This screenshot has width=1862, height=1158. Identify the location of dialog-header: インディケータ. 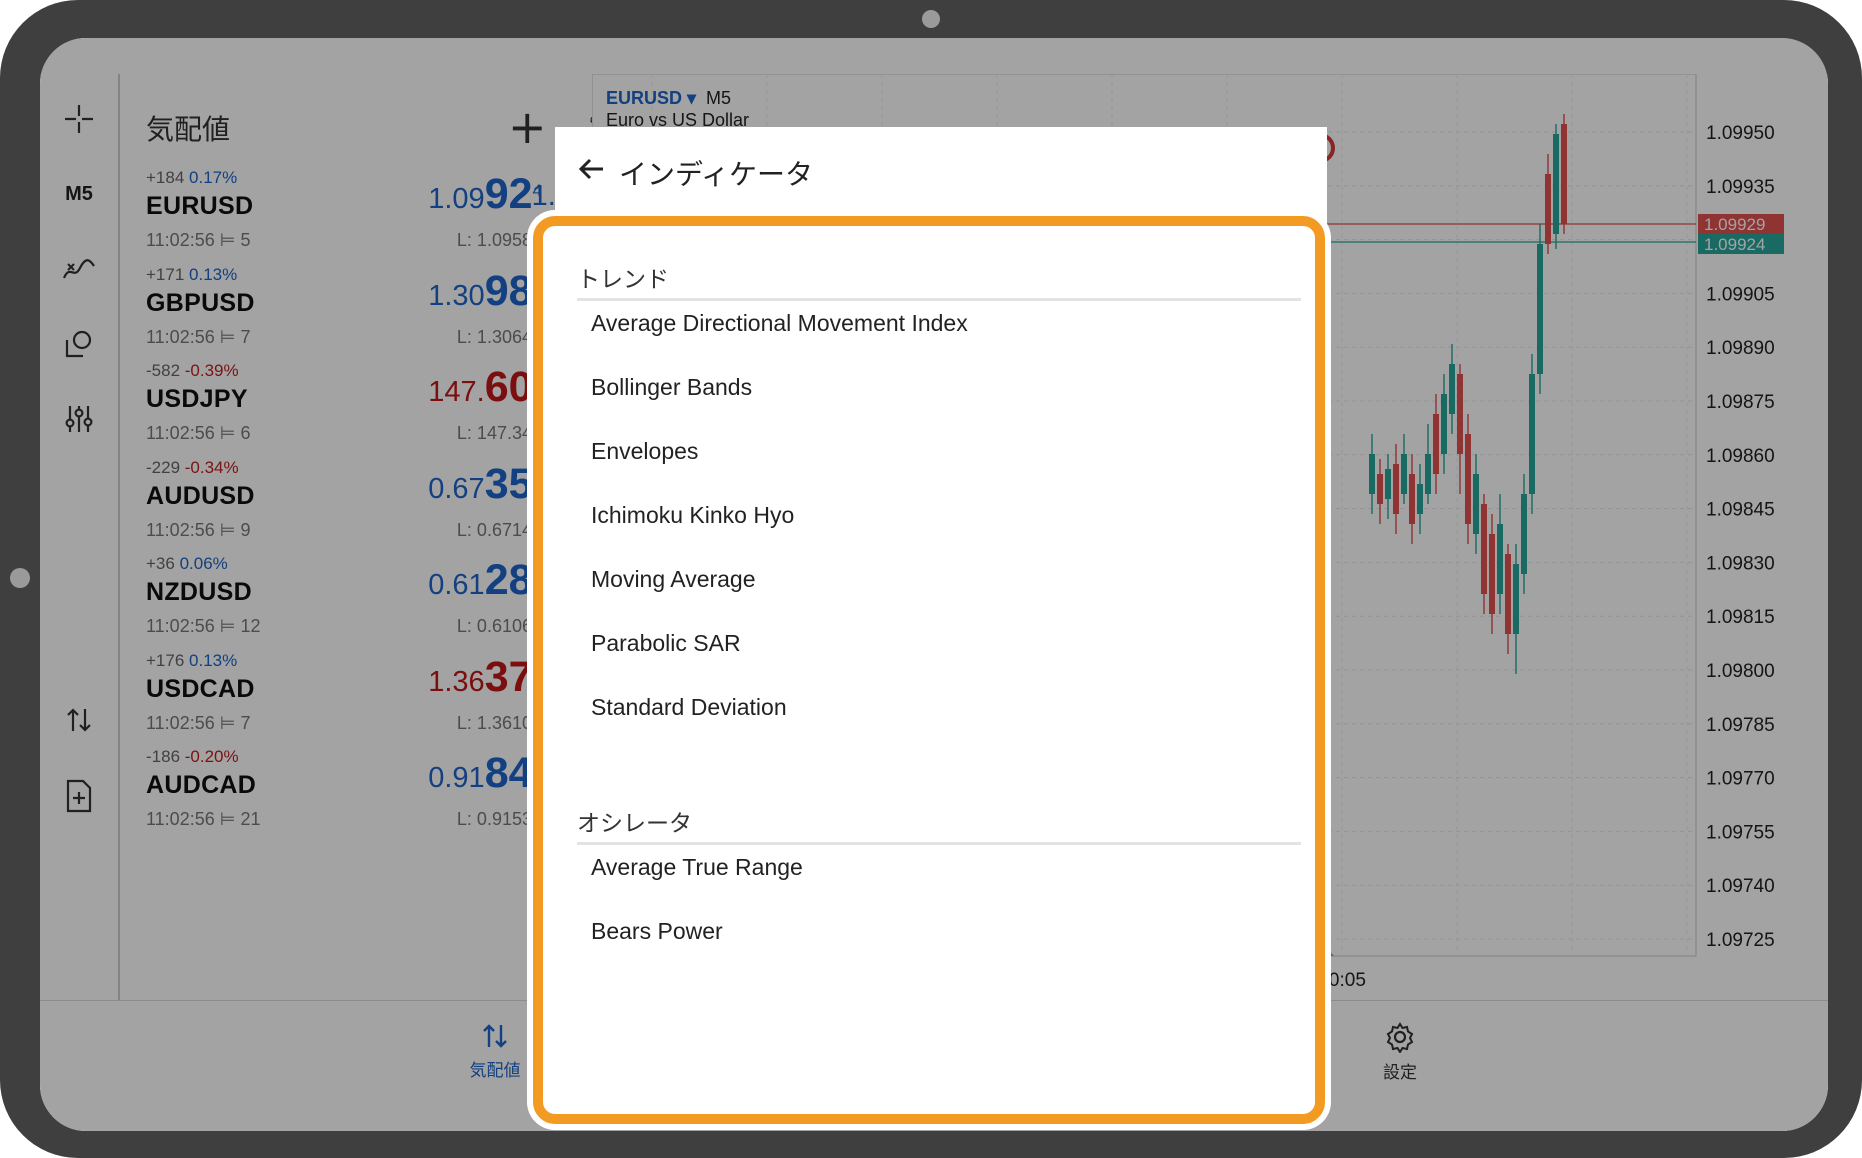
(941, 173).